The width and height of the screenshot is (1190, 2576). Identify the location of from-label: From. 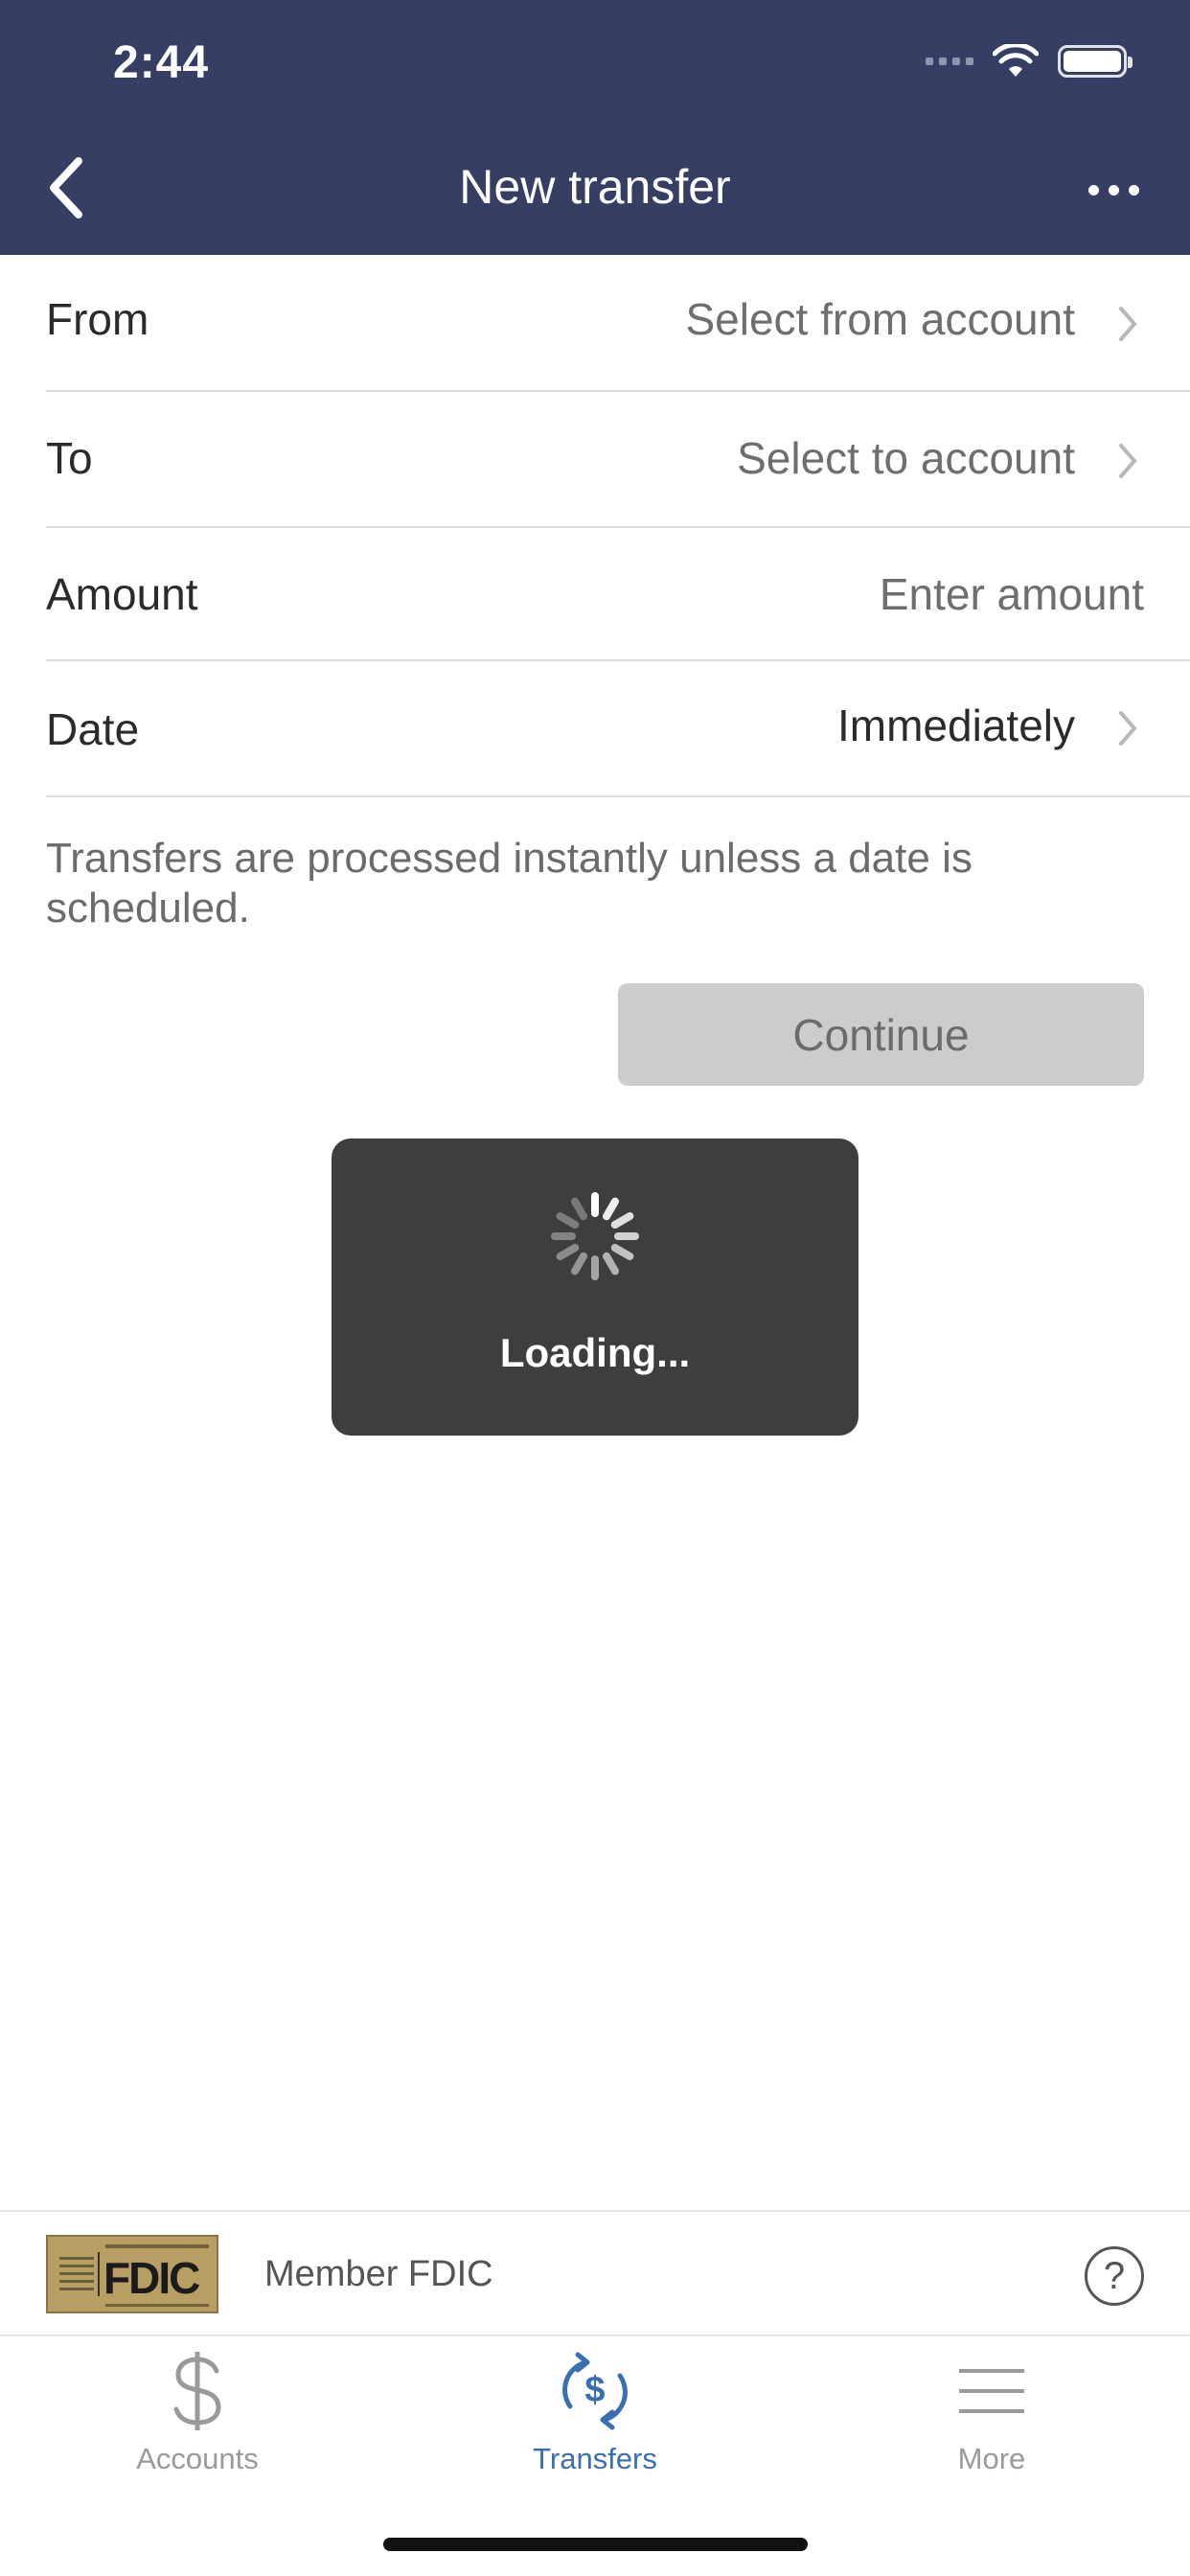
(97, 319).